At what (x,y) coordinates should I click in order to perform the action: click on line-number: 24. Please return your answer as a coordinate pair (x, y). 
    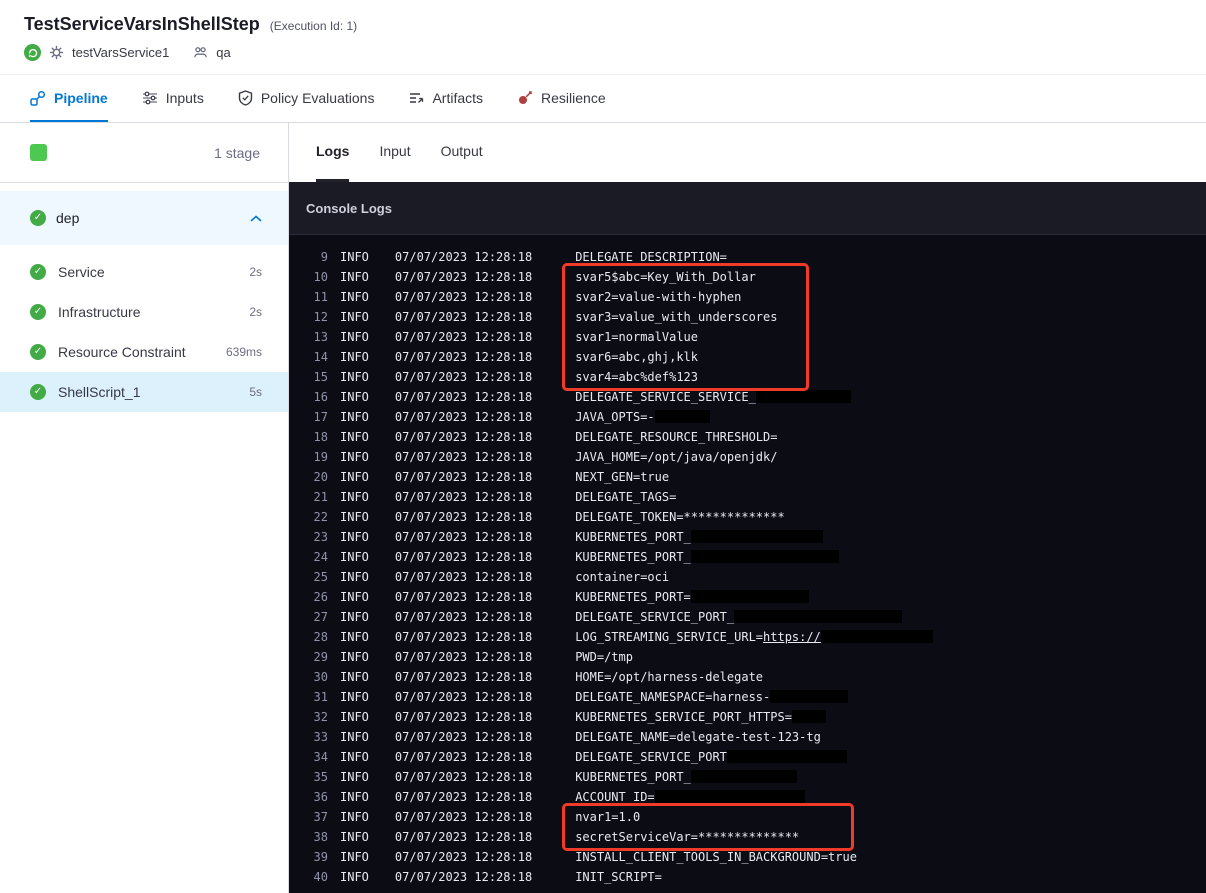
    Looking at the image, I should click on (320, 557).